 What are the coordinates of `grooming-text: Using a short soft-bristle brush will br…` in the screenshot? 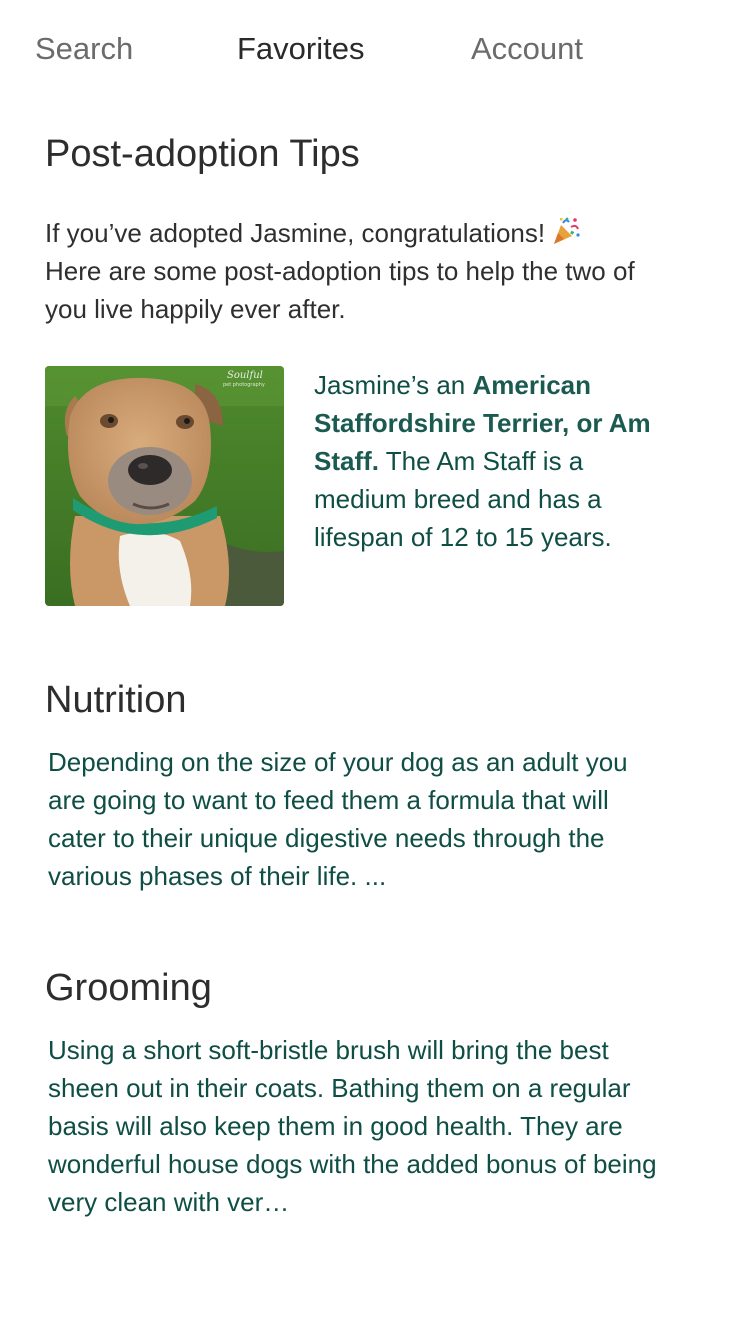 It's located at (355, 1126).